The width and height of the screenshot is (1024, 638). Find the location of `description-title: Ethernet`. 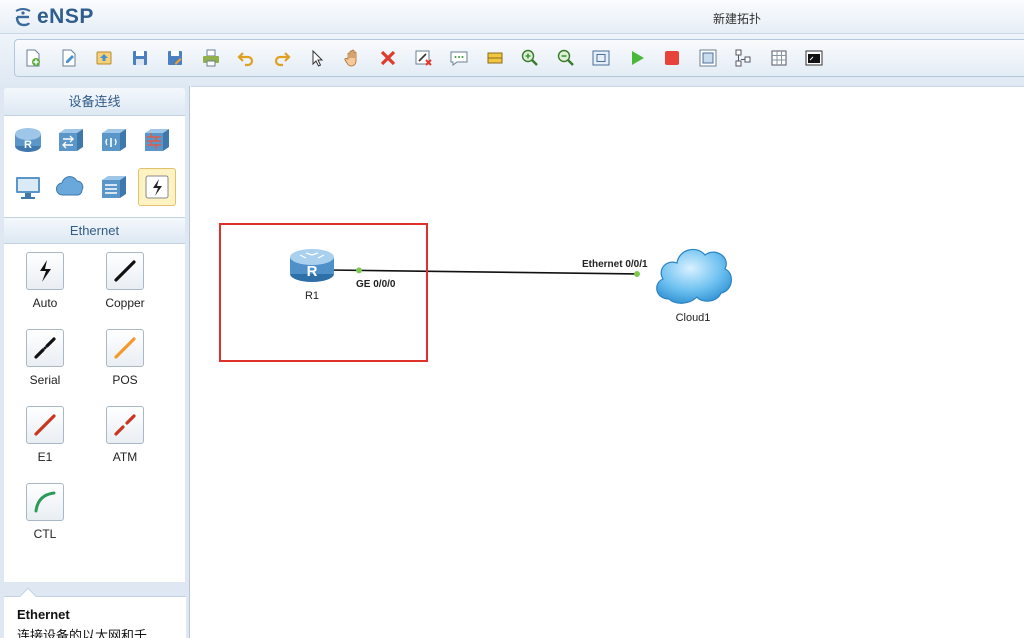

description-title: Ethernet is located at coordinates (43, 614).